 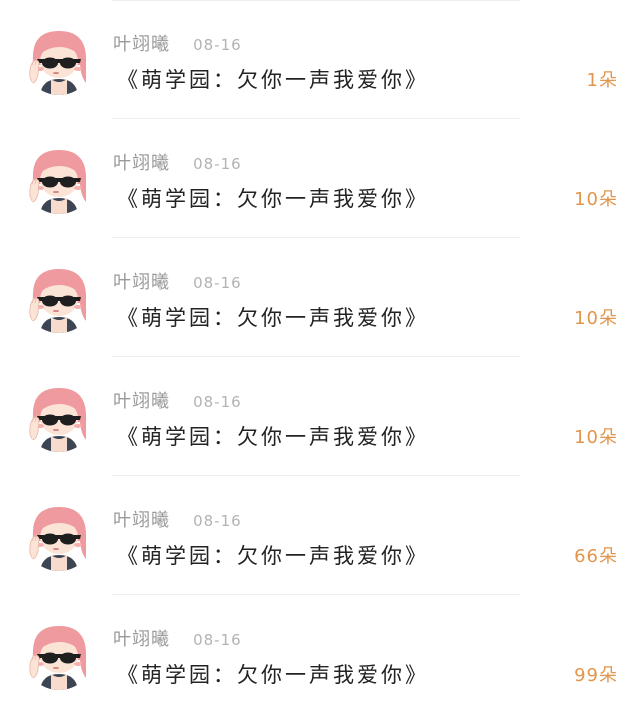 What do you see at coordinates (602, 80) in the screenshot?
I see `flower-count: 1朵` at bounding box center [602, 80].